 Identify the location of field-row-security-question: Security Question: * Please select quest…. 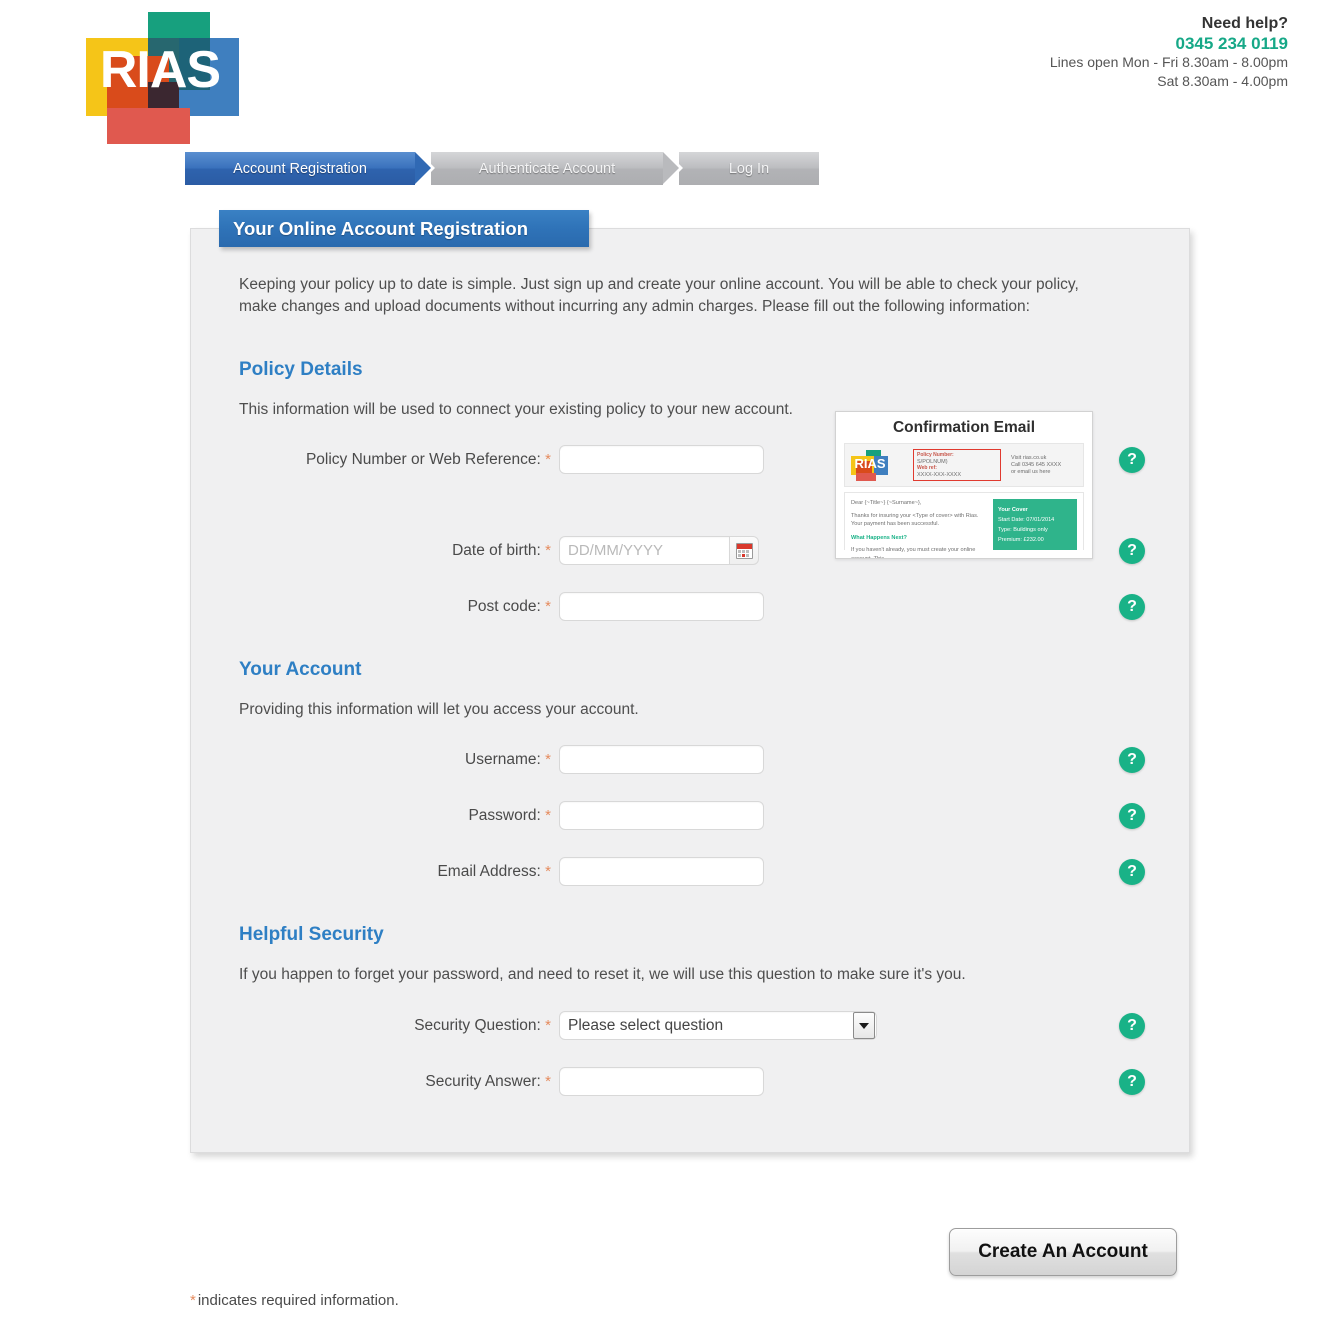
(692, 1025).